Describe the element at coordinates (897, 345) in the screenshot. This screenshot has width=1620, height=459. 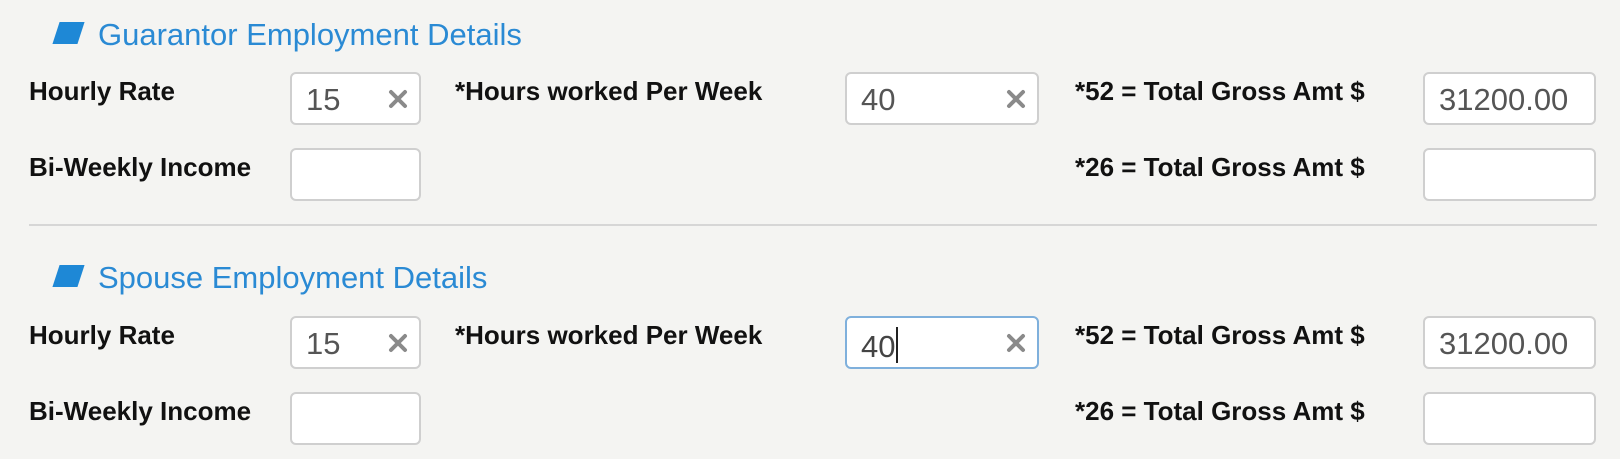
I see `text-caret` at that location.